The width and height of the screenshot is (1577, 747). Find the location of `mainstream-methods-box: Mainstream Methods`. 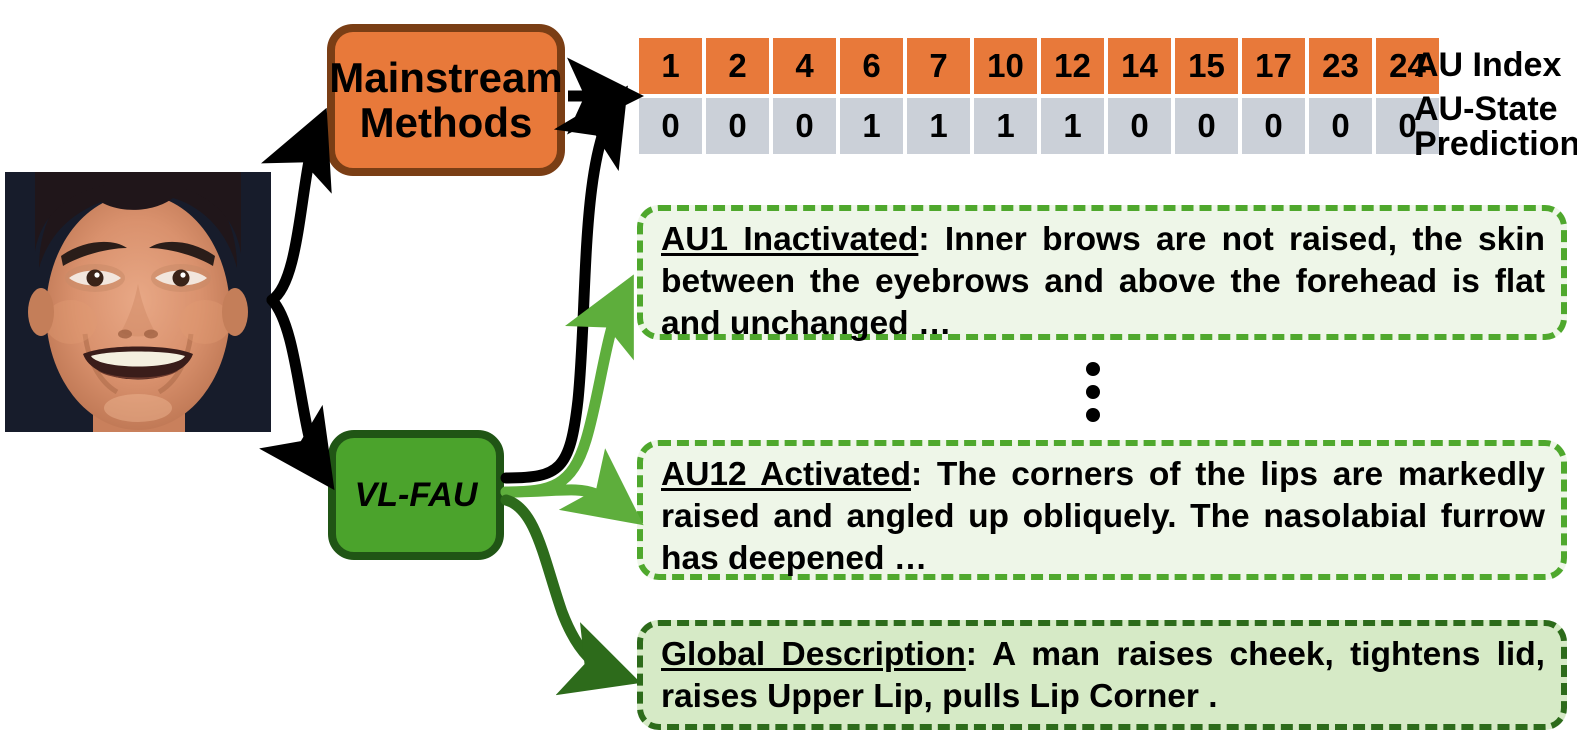

mainstream-methods-box: Mainstream Methods is located at coordinates (446, 100).